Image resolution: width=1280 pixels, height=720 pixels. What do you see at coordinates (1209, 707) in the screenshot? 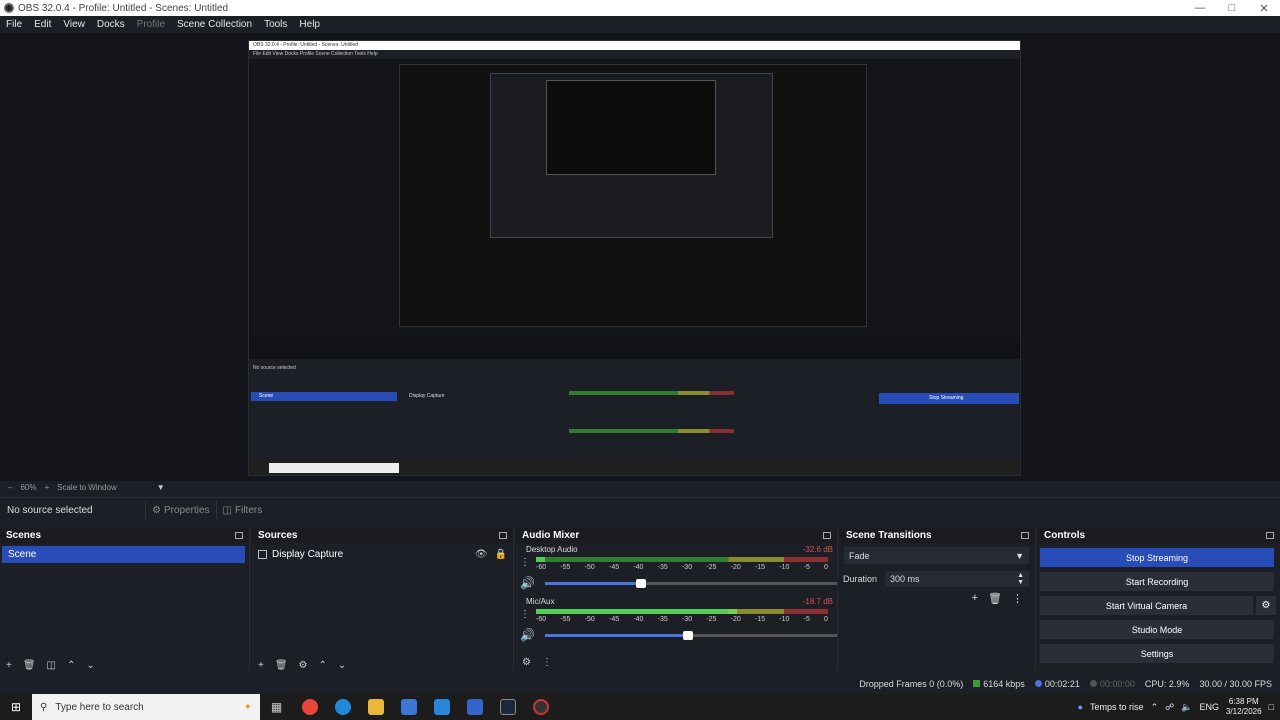
I see `language: ENG` at bounding box center [1209, 707].